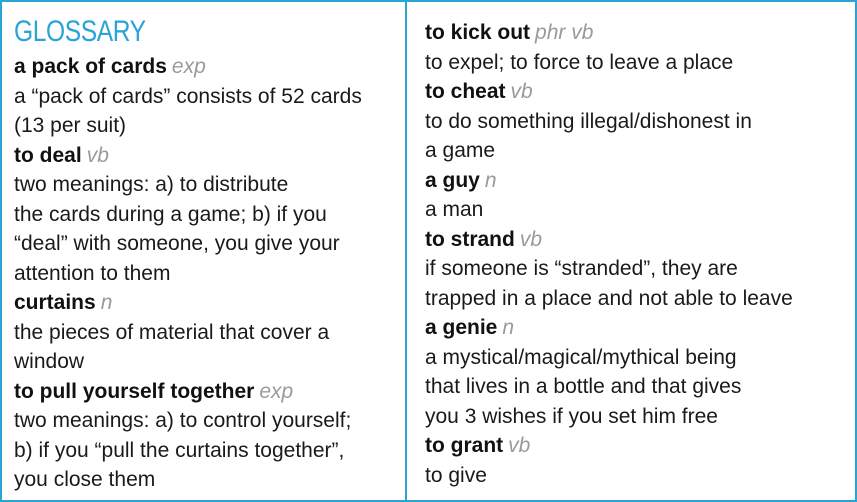 This screenshot has height=502, width=857. I want to click on entry-headword-line: a pack of cards exp, so click(206, 67).